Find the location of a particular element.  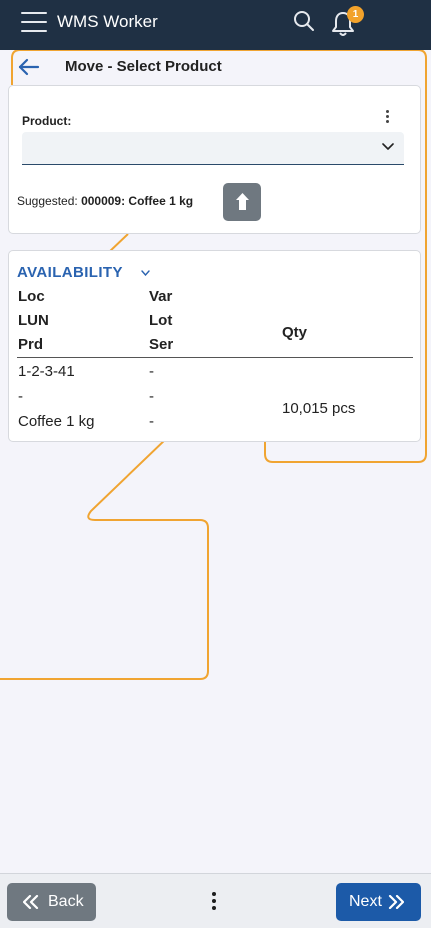

header-var: Var is located at coordinates (161, 296).